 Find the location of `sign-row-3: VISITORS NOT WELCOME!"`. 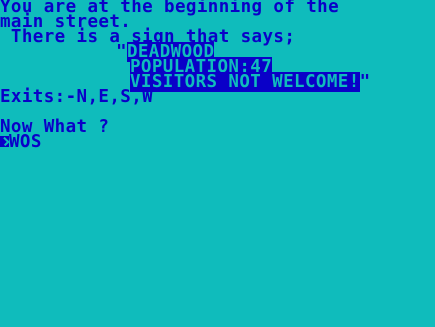

sign-row-3: VISITORS NOT WELCOME!" is located at coordinates (250, 82).